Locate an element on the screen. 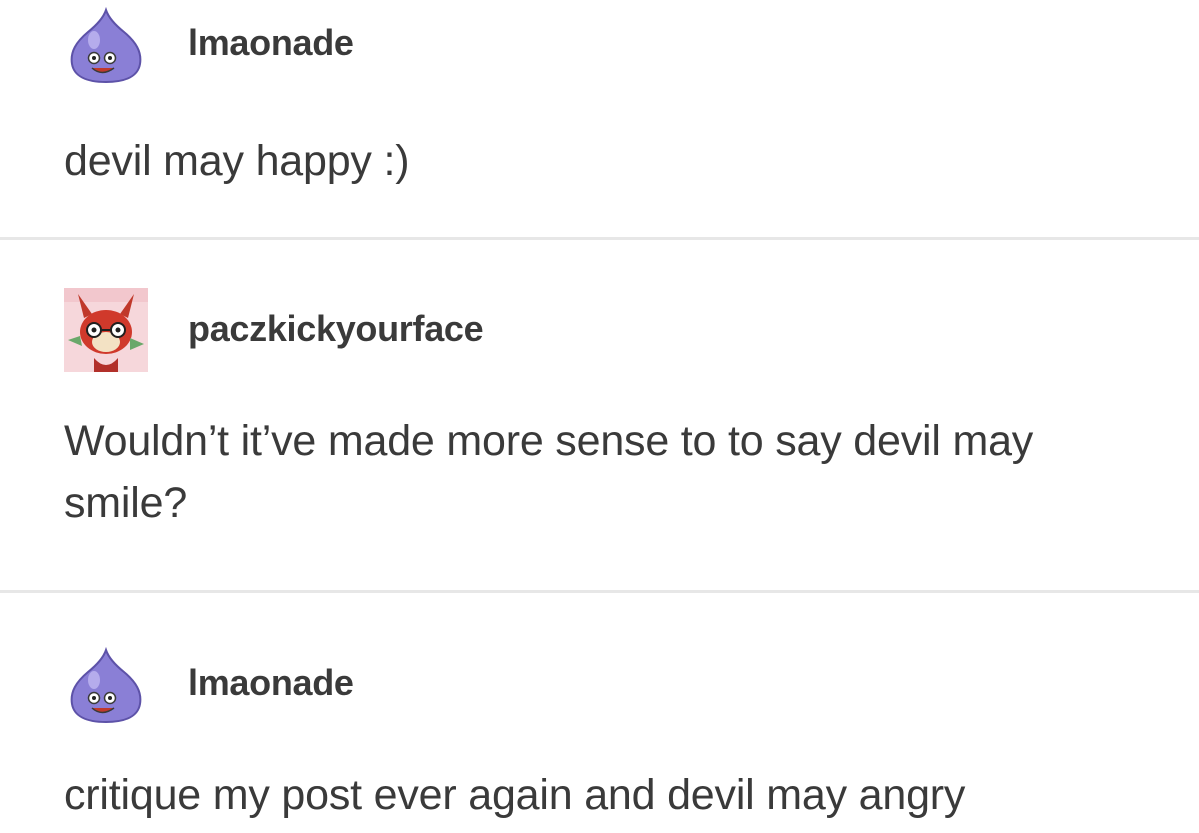 Image resolution: width=1199 pixels, height=833 pixels. red-fox-character-icon is located at coordinates (106, 330).